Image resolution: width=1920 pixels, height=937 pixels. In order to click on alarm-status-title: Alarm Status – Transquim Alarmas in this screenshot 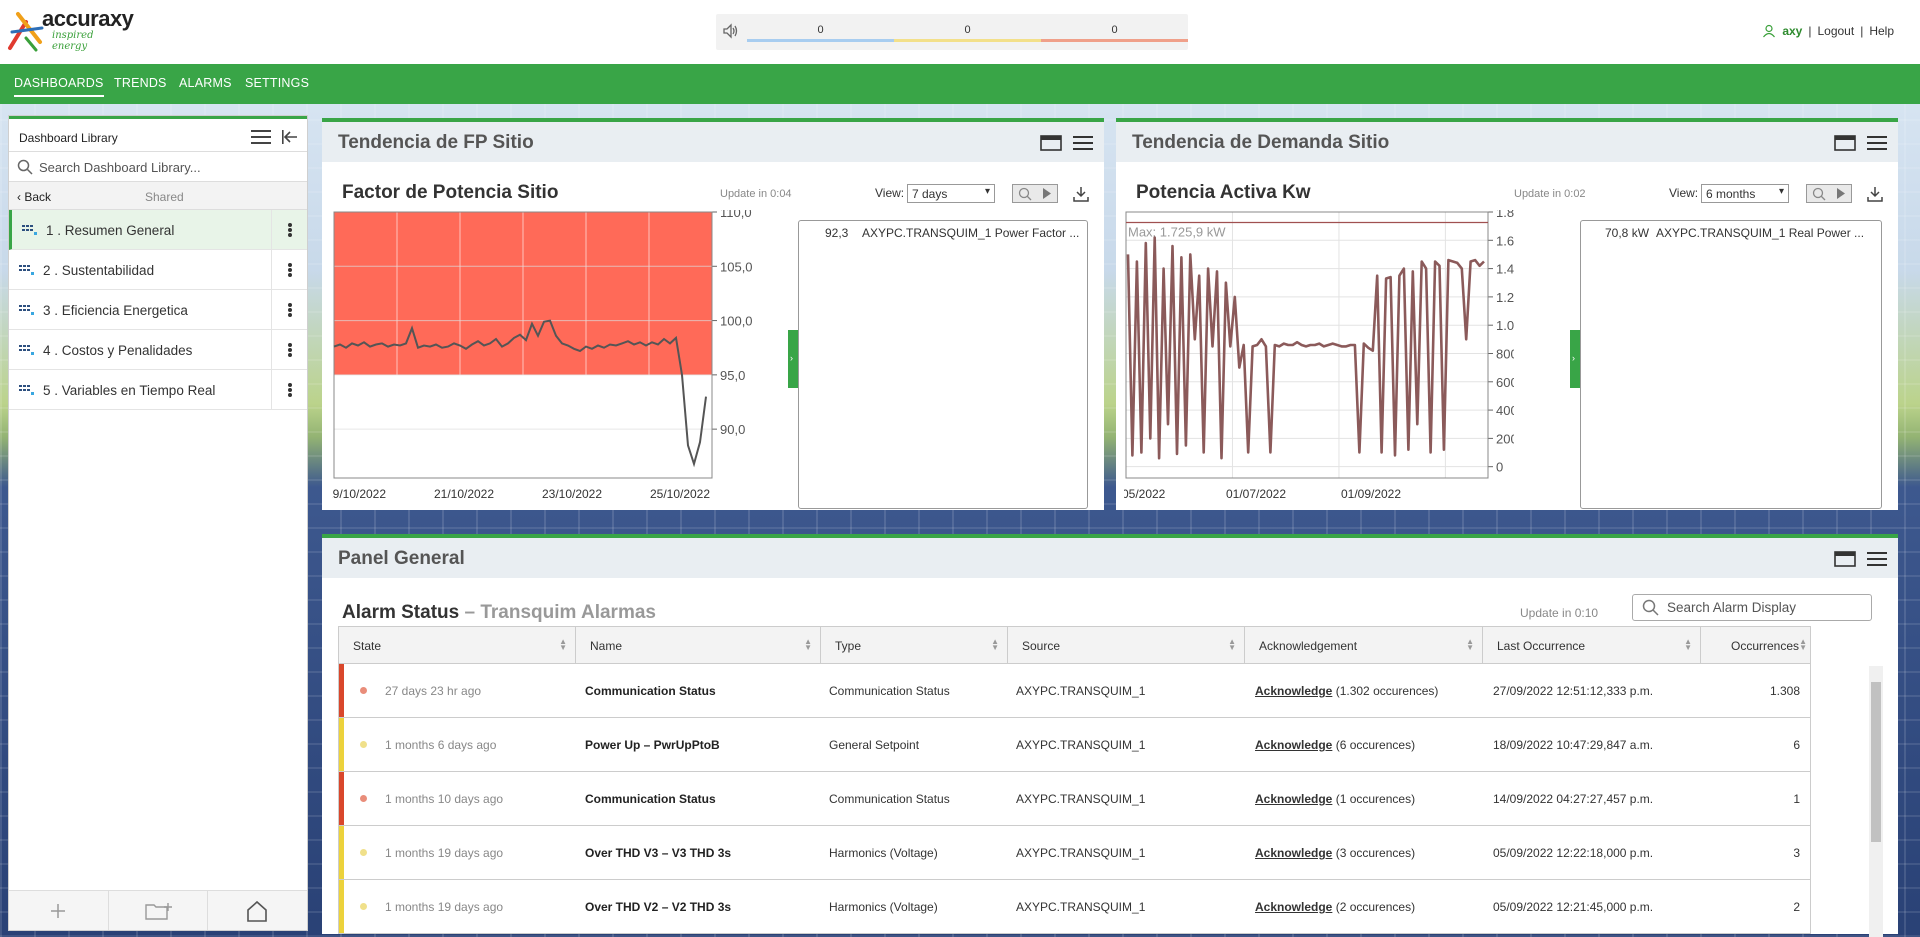, I will do `click(499, 613)`.